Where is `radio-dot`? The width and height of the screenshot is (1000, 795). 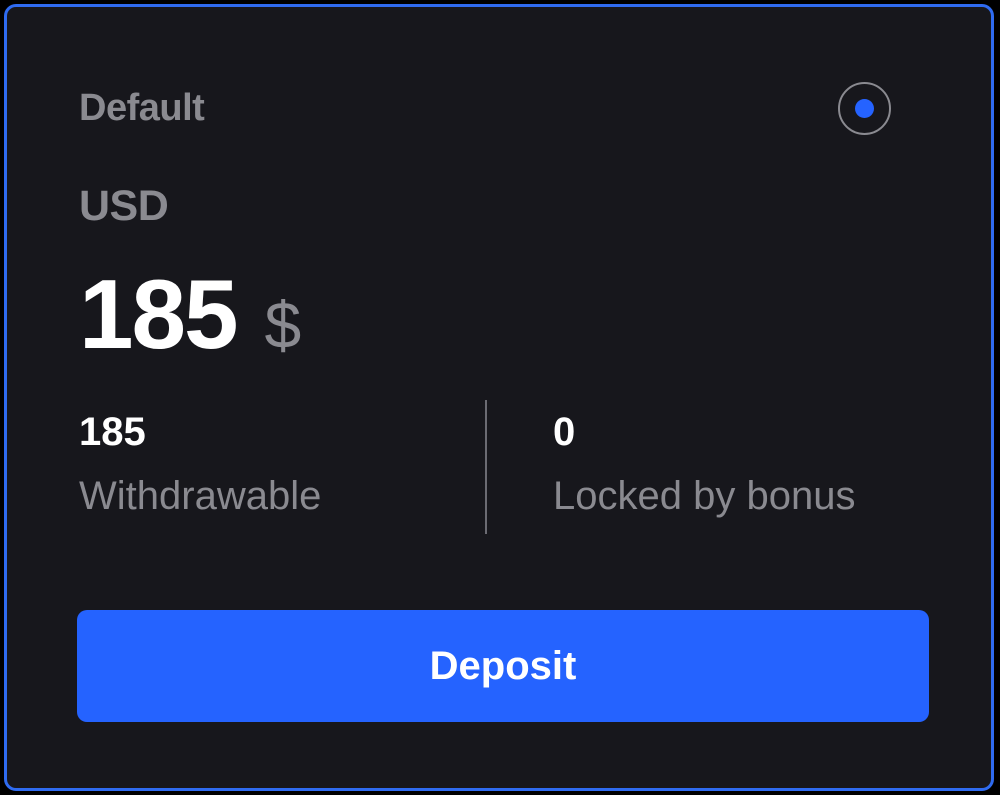 radio-dot is located at coordinates (864, 108).